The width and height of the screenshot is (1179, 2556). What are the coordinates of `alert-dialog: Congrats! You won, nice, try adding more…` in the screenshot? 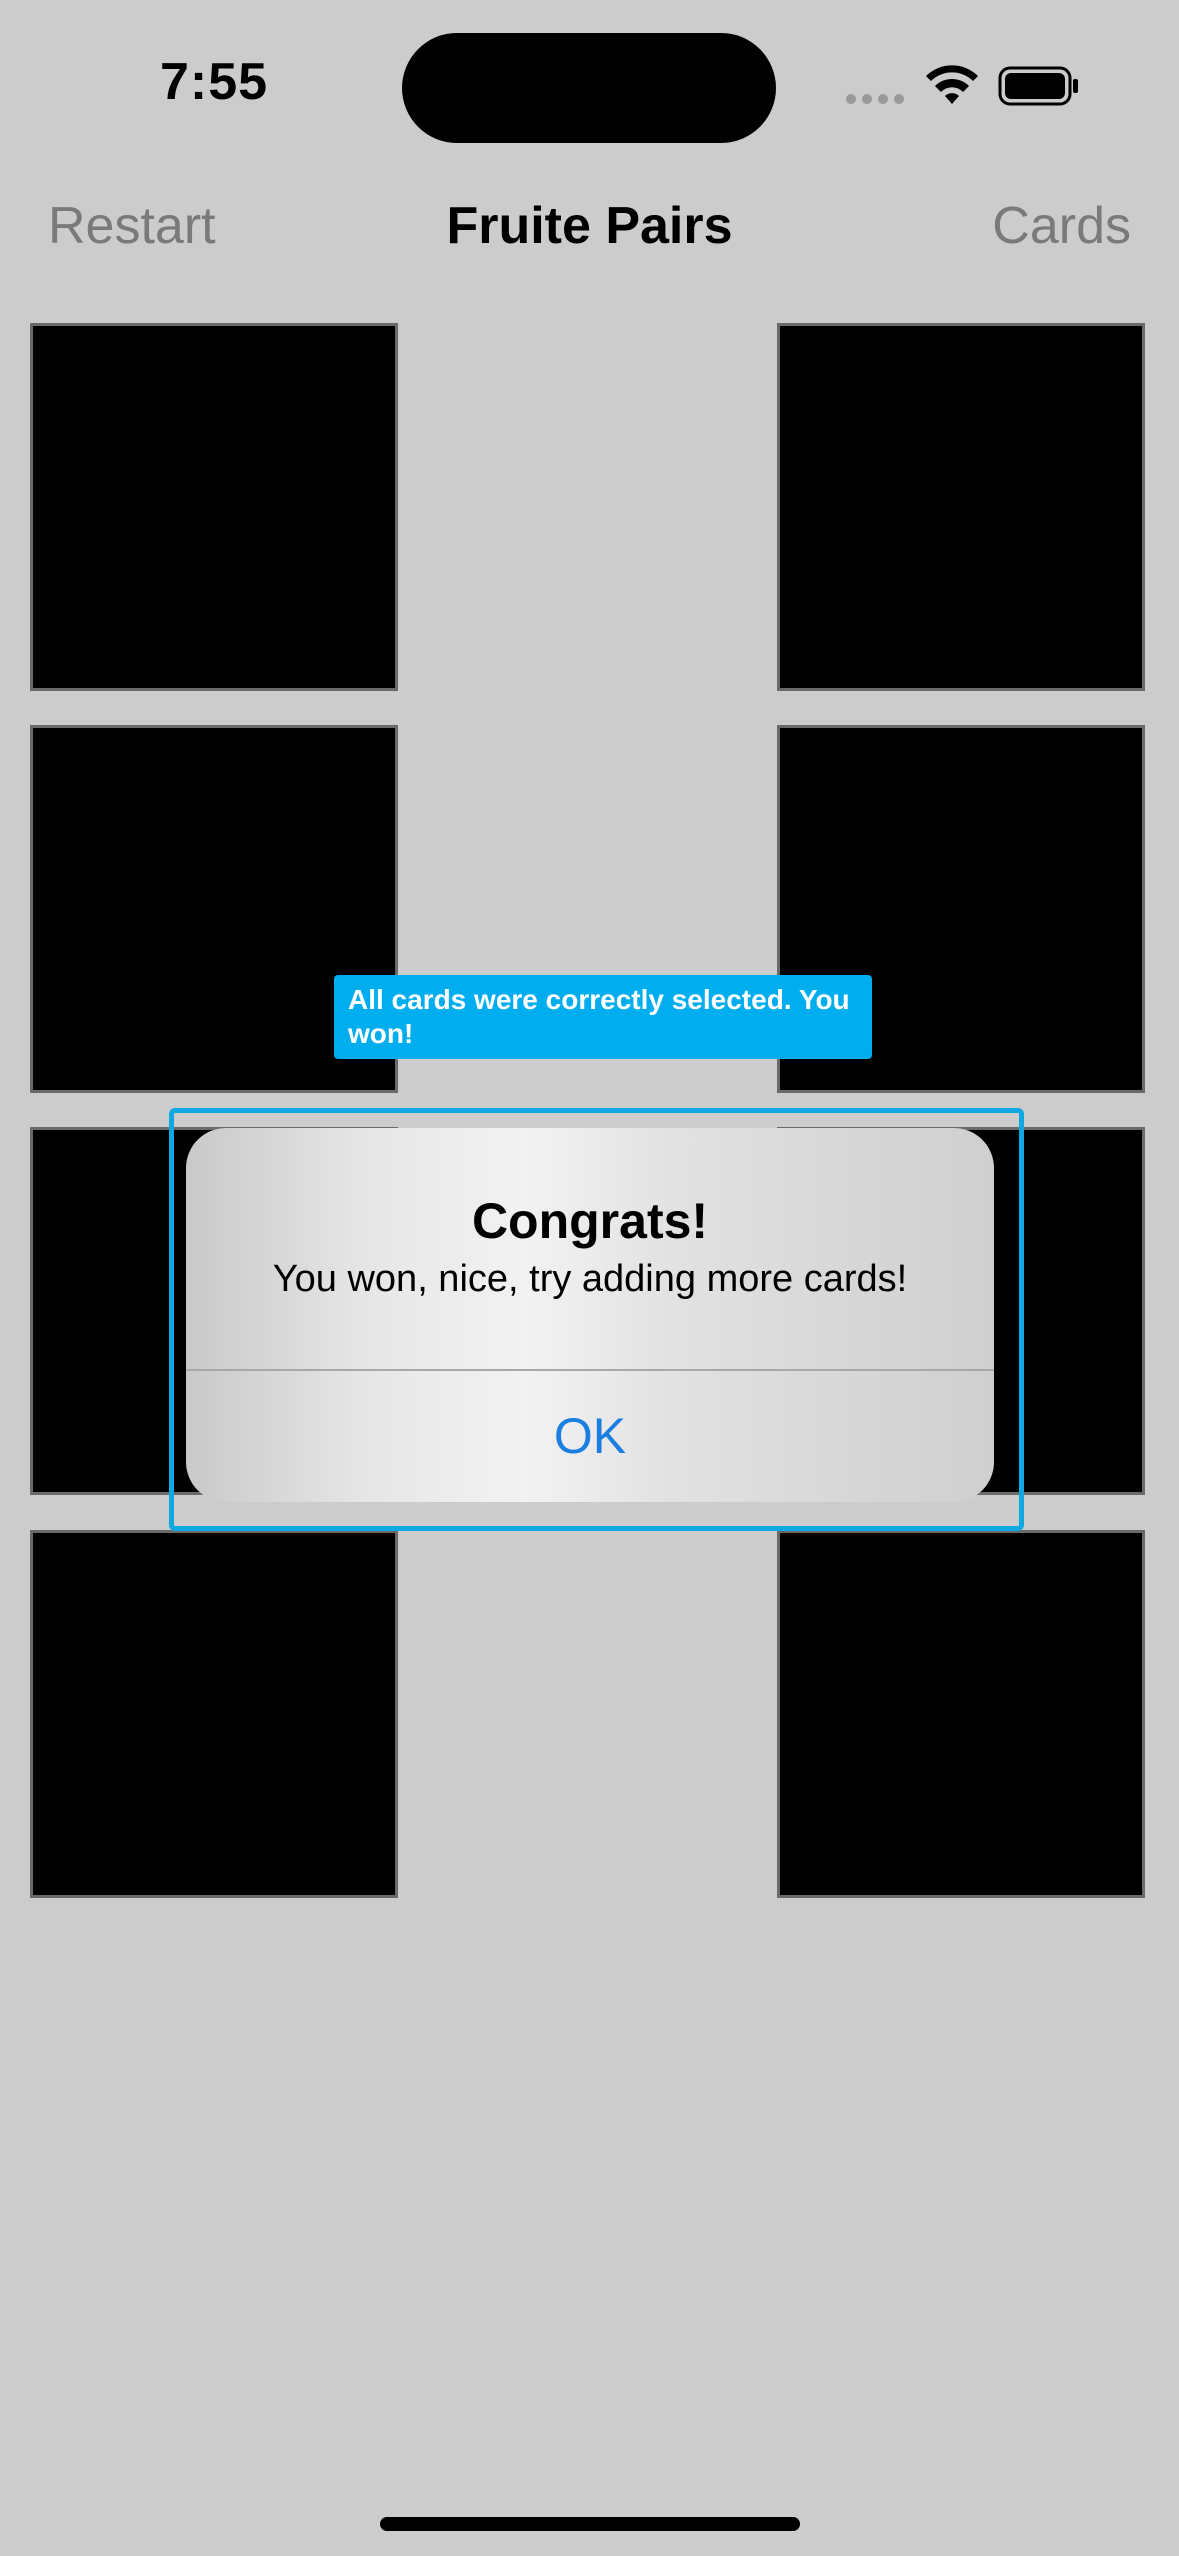 It's located at (590, 1315).